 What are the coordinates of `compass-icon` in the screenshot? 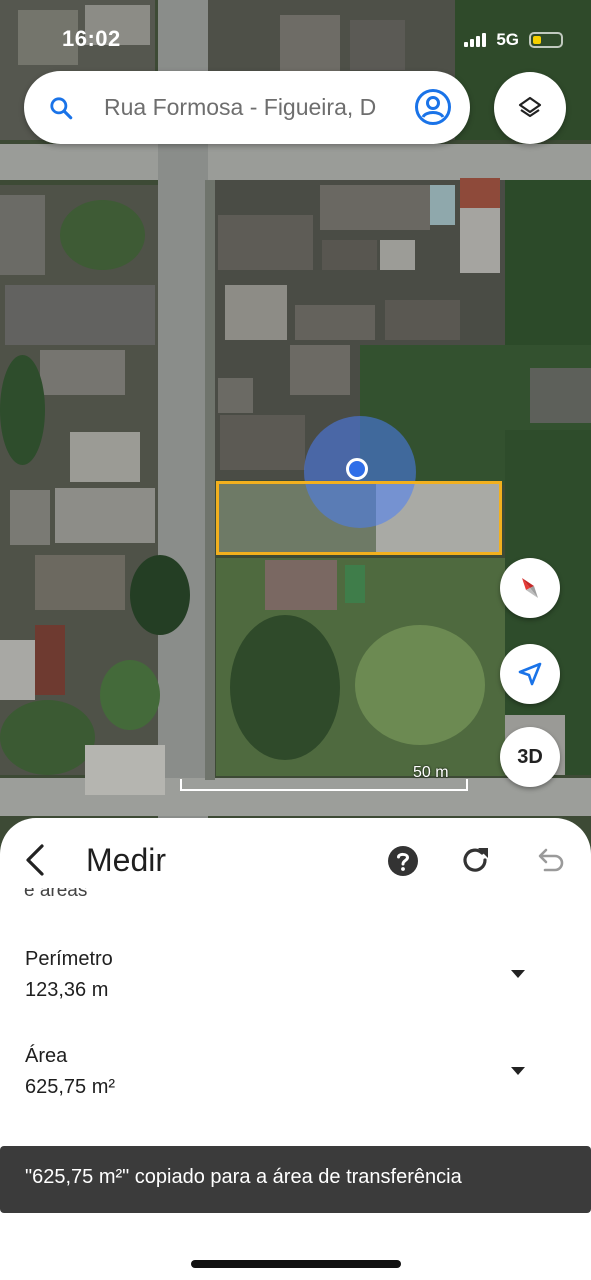 It's located at (530, 588).